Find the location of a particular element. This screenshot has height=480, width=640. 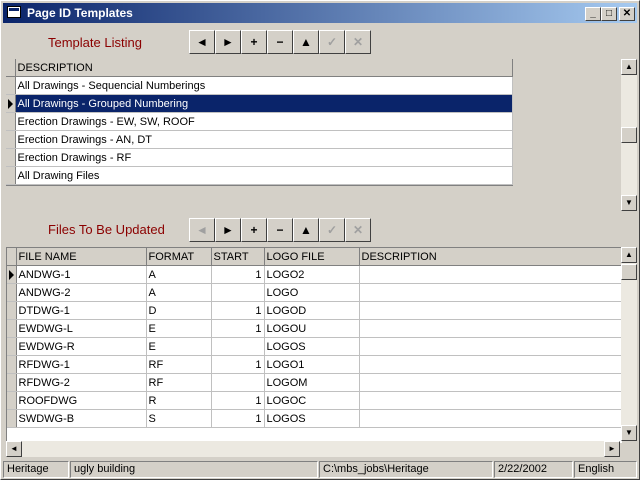

files-insert-button: + is located at coordinates (254, 230).